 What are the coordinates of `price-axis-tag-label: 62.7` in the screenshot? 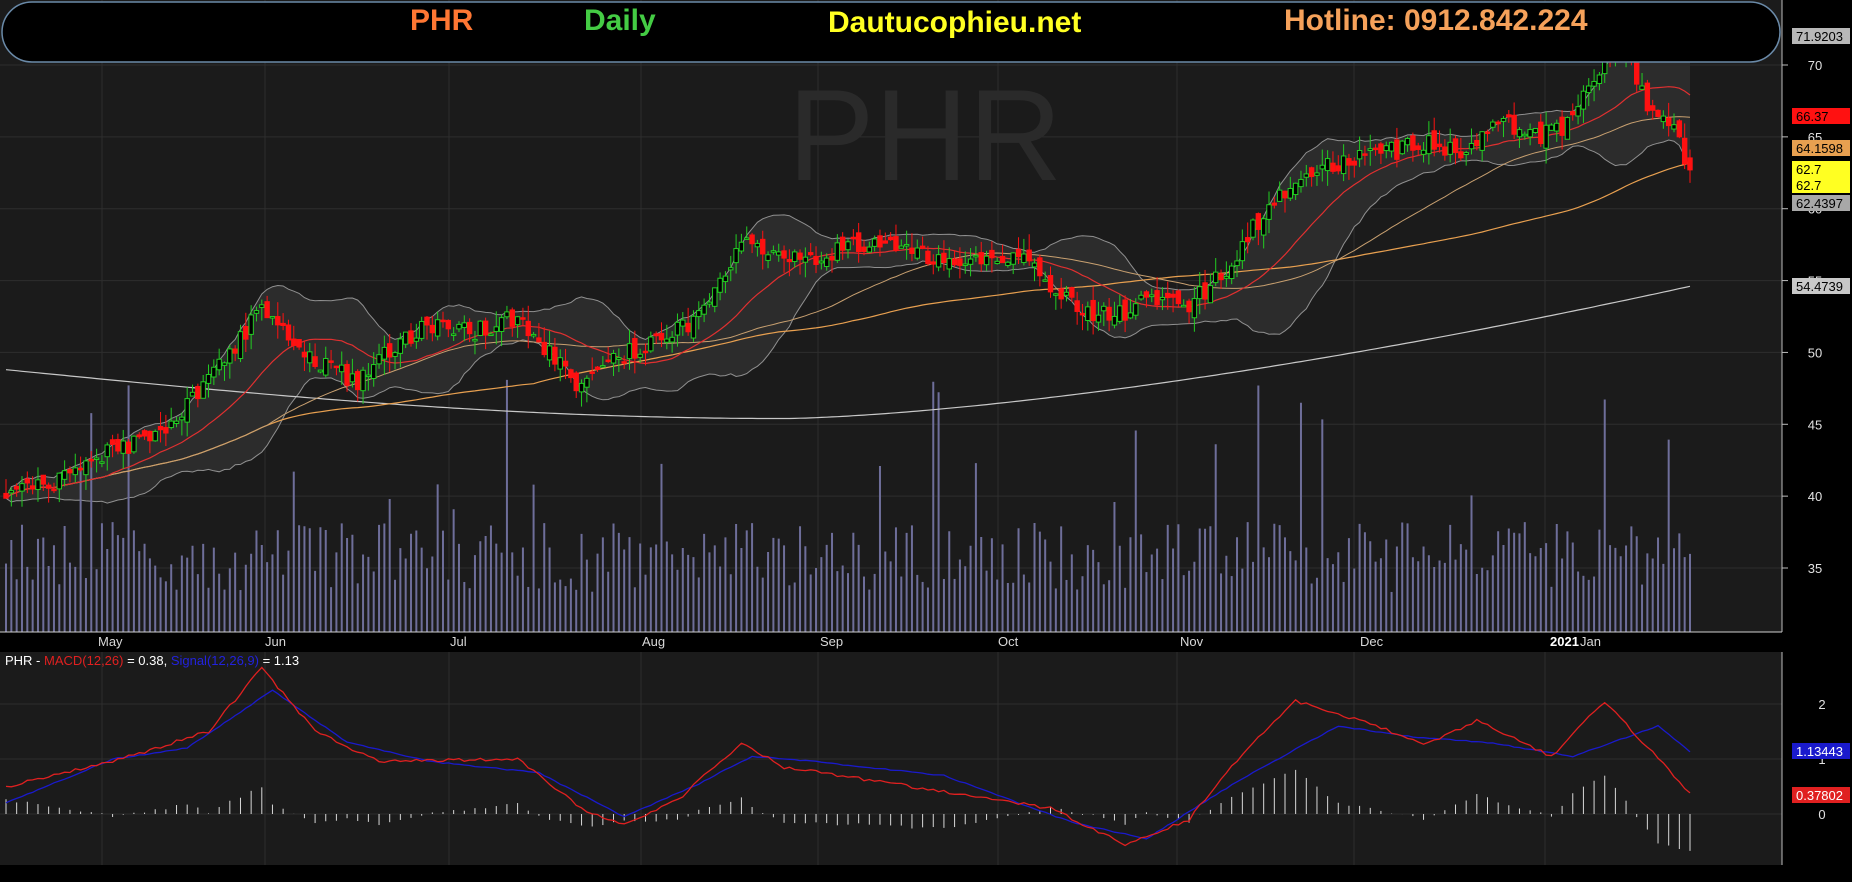 It's located at (1808, 185).